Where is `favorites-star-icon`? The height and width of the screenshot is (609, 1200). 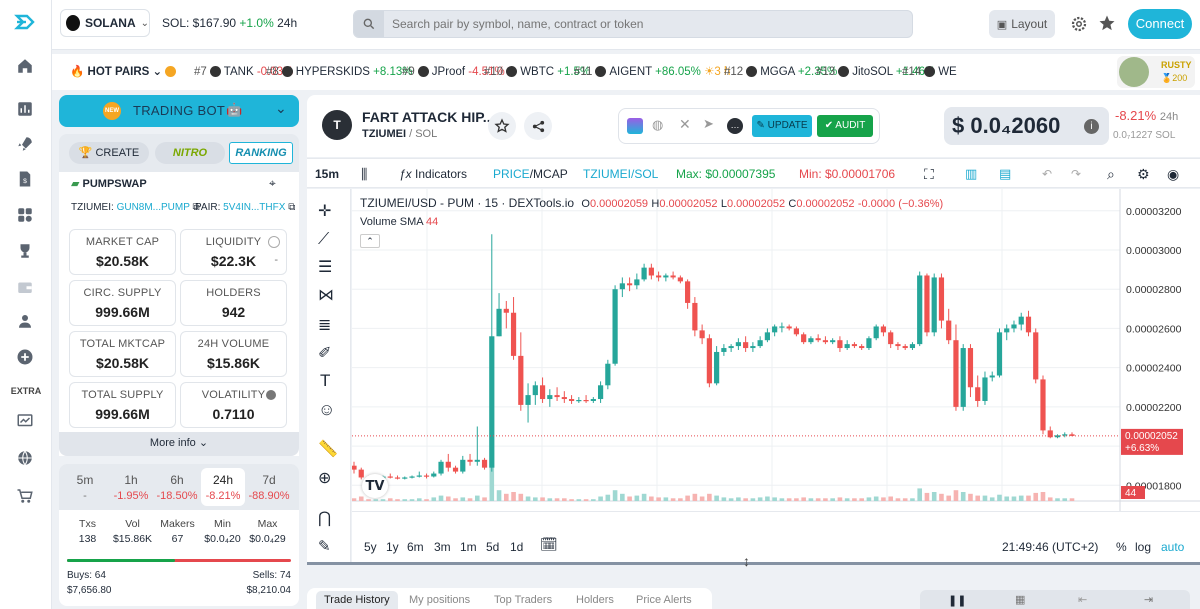 favorites-star-icon is located at coordinates (1107, 23).